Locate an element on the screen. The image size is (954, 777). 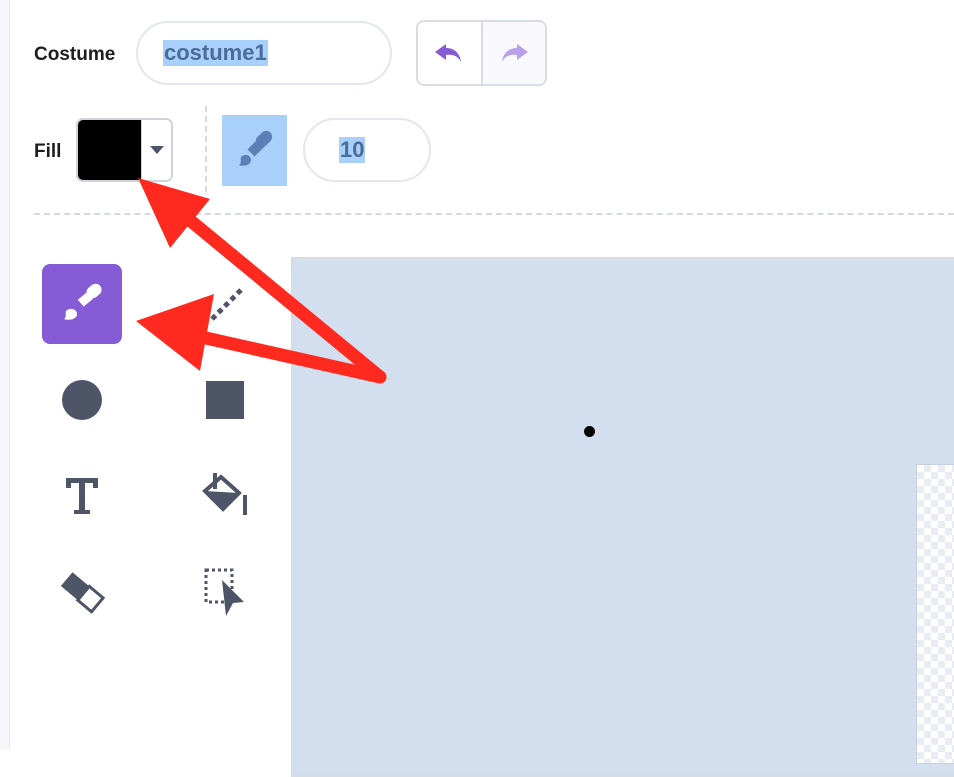
arrow-to-brush-head is located at coordinates (175, 332).